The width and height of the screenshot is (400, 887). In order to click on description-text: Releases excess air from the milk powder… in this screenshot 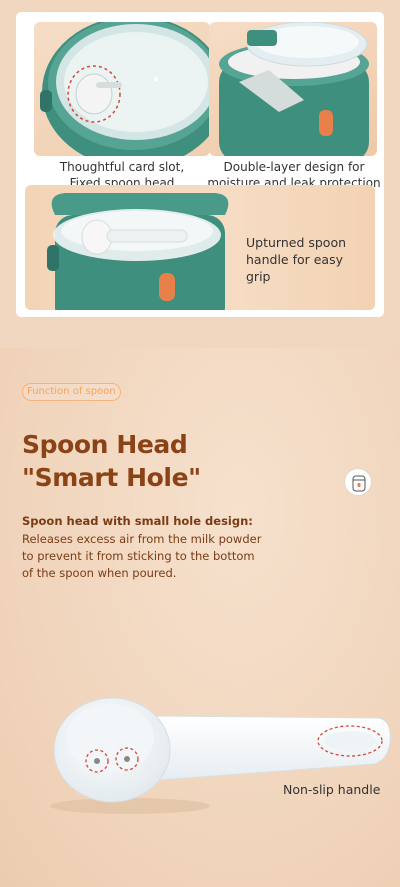, I will do `click(172, 556)`.